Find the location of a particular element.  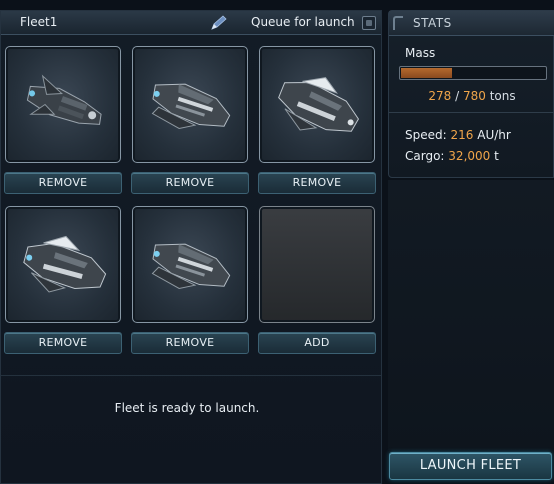

empty-ship-slot is located at coordinates (317, 264).